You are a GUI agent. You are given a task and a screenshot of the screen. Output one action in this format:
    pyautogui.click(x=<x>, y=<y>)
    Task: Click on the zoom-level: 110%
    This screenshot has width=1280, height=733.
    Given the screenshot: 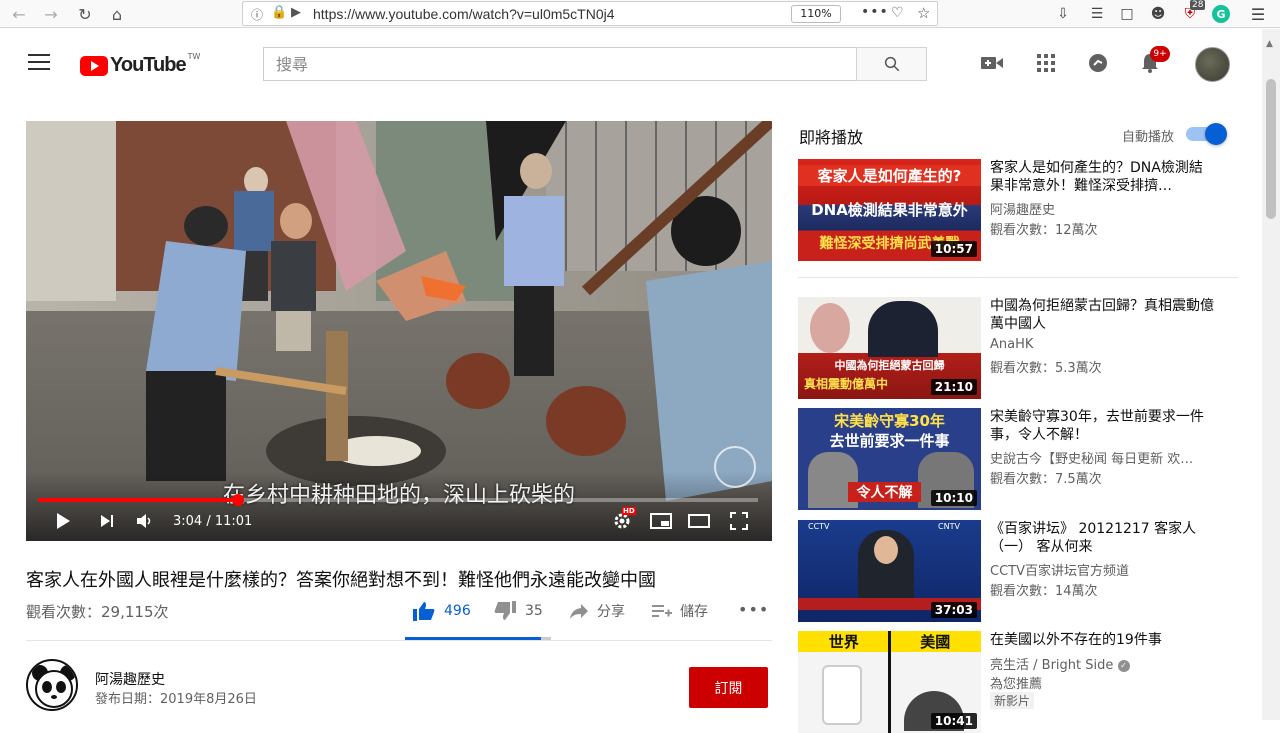 What is the action you would take?
    pyautogui.click(x=816, y=14)
    